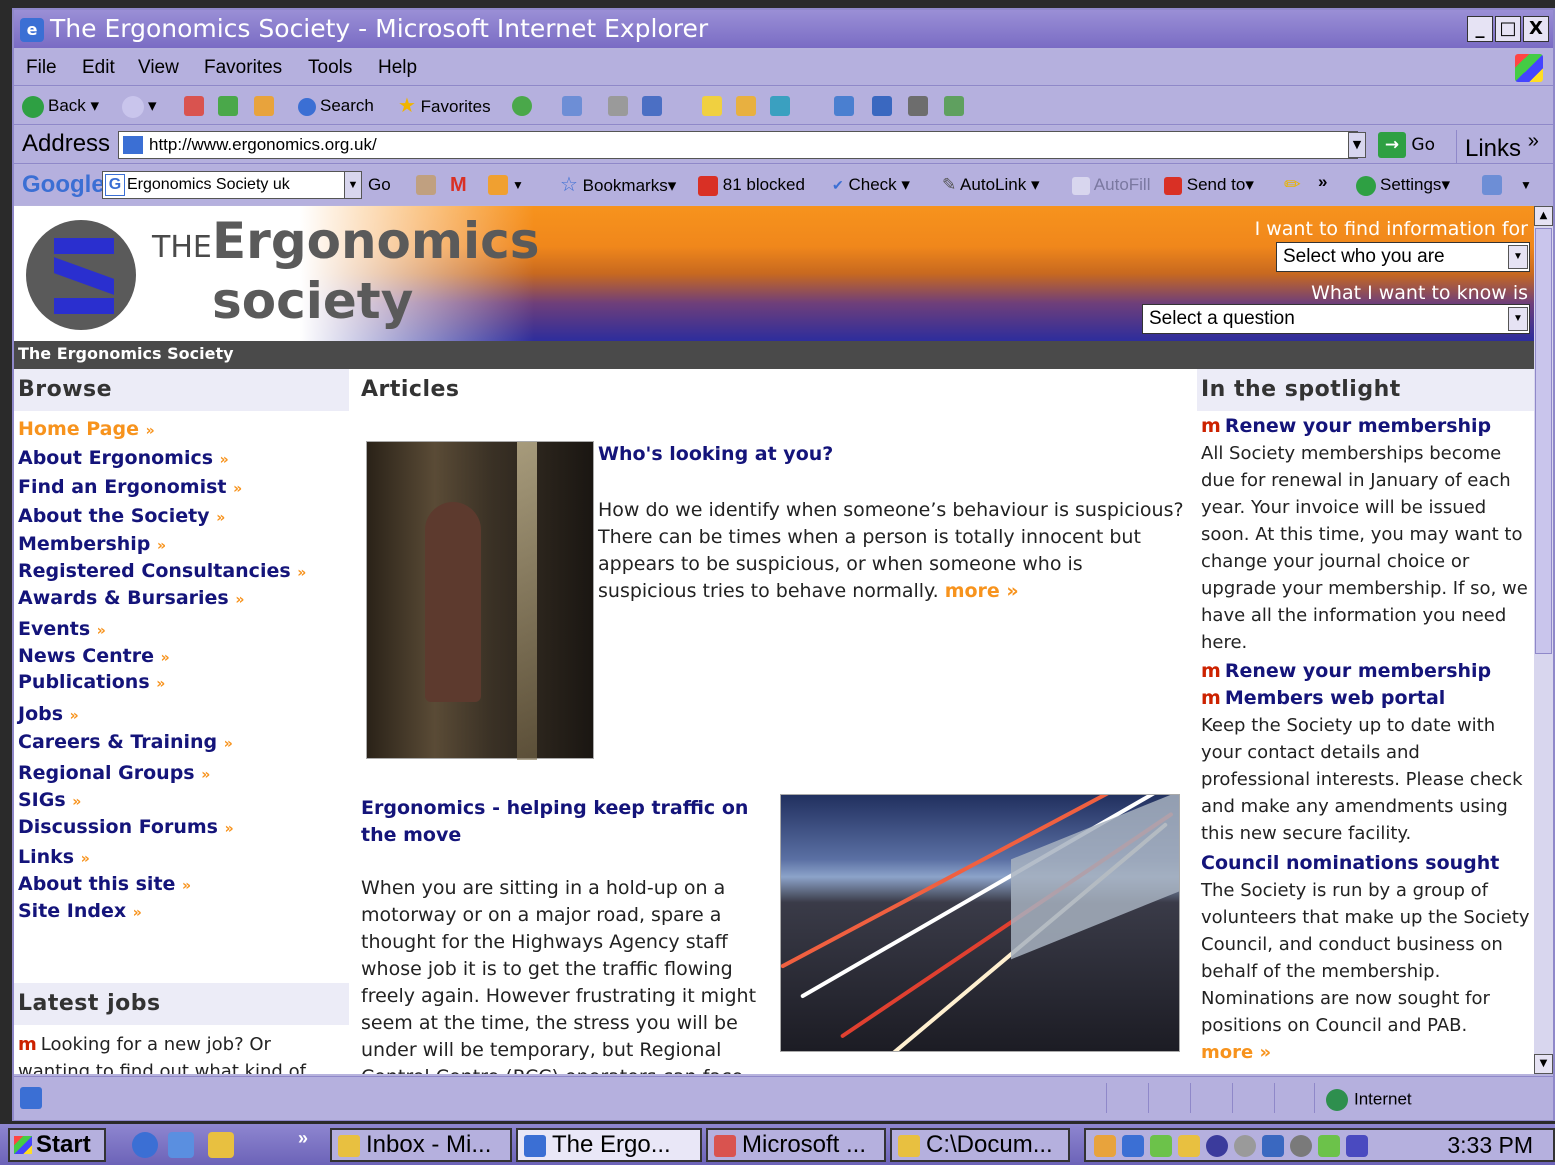 The width and height of the screenshot is (1555, 1165). Describe the element at coordinates (379, 185) in the screenshot. I see `google-go-button: Go` at that location.